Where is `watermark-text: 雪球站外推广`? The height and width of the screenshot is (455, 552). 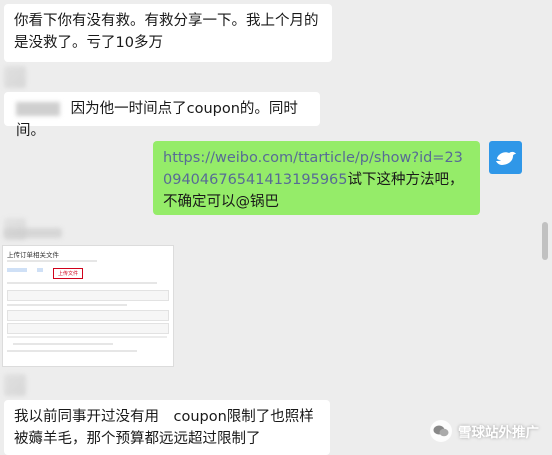
watermark-text: 雪球站外推广 is located at coordinates (498, 433).